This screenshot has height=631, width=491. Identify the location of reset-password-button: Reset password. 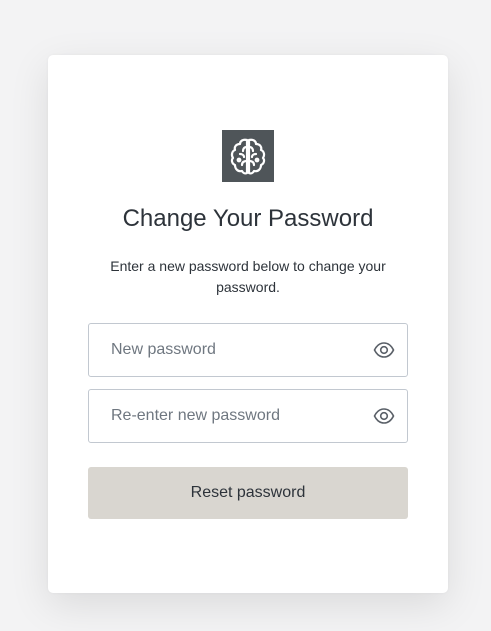
(248, 493).